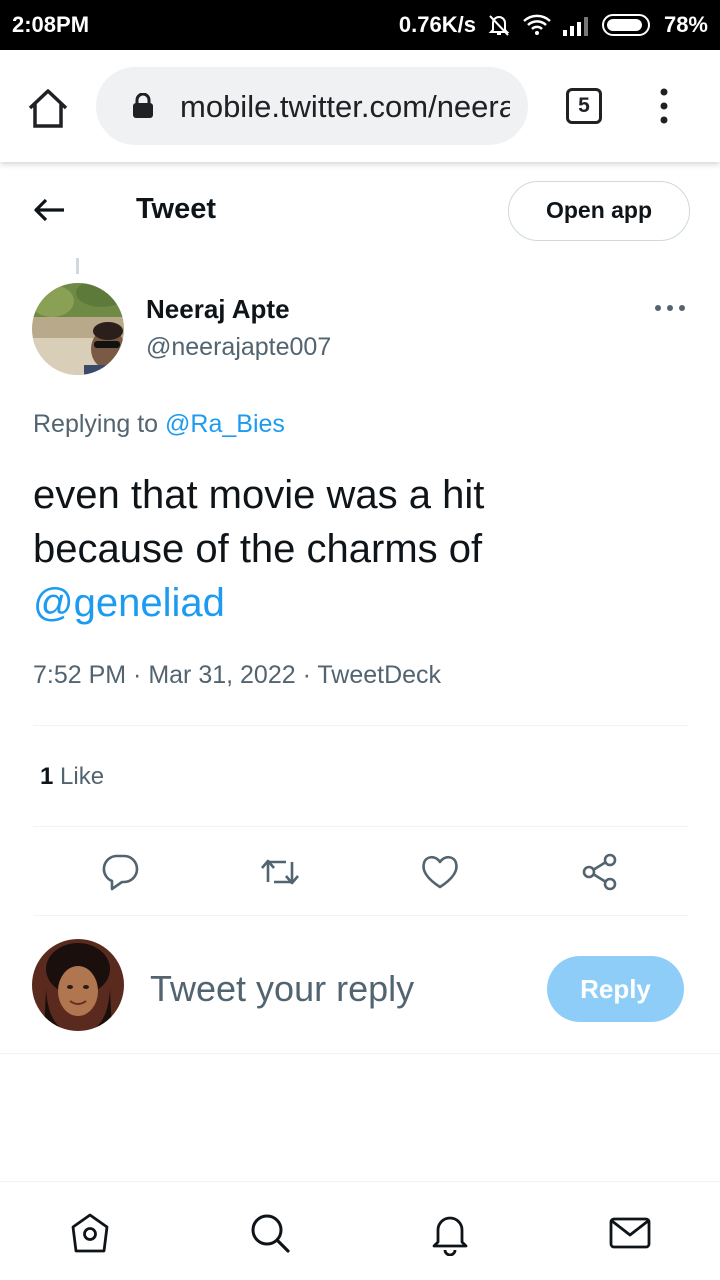  I want to click on battery-icon, so click(627, 25).